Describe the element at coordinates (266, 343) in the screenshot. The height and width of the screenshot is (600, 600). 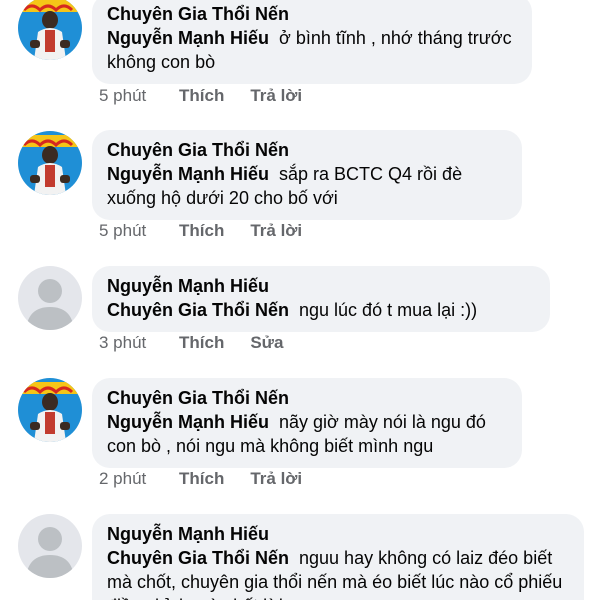
I see `edit-button: Sửa` at that location.